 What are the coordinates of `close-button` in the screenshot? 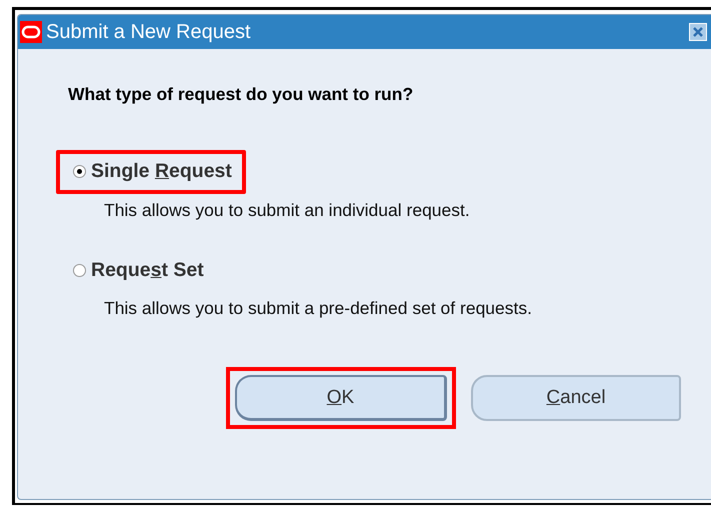 It's located at (698, 32).